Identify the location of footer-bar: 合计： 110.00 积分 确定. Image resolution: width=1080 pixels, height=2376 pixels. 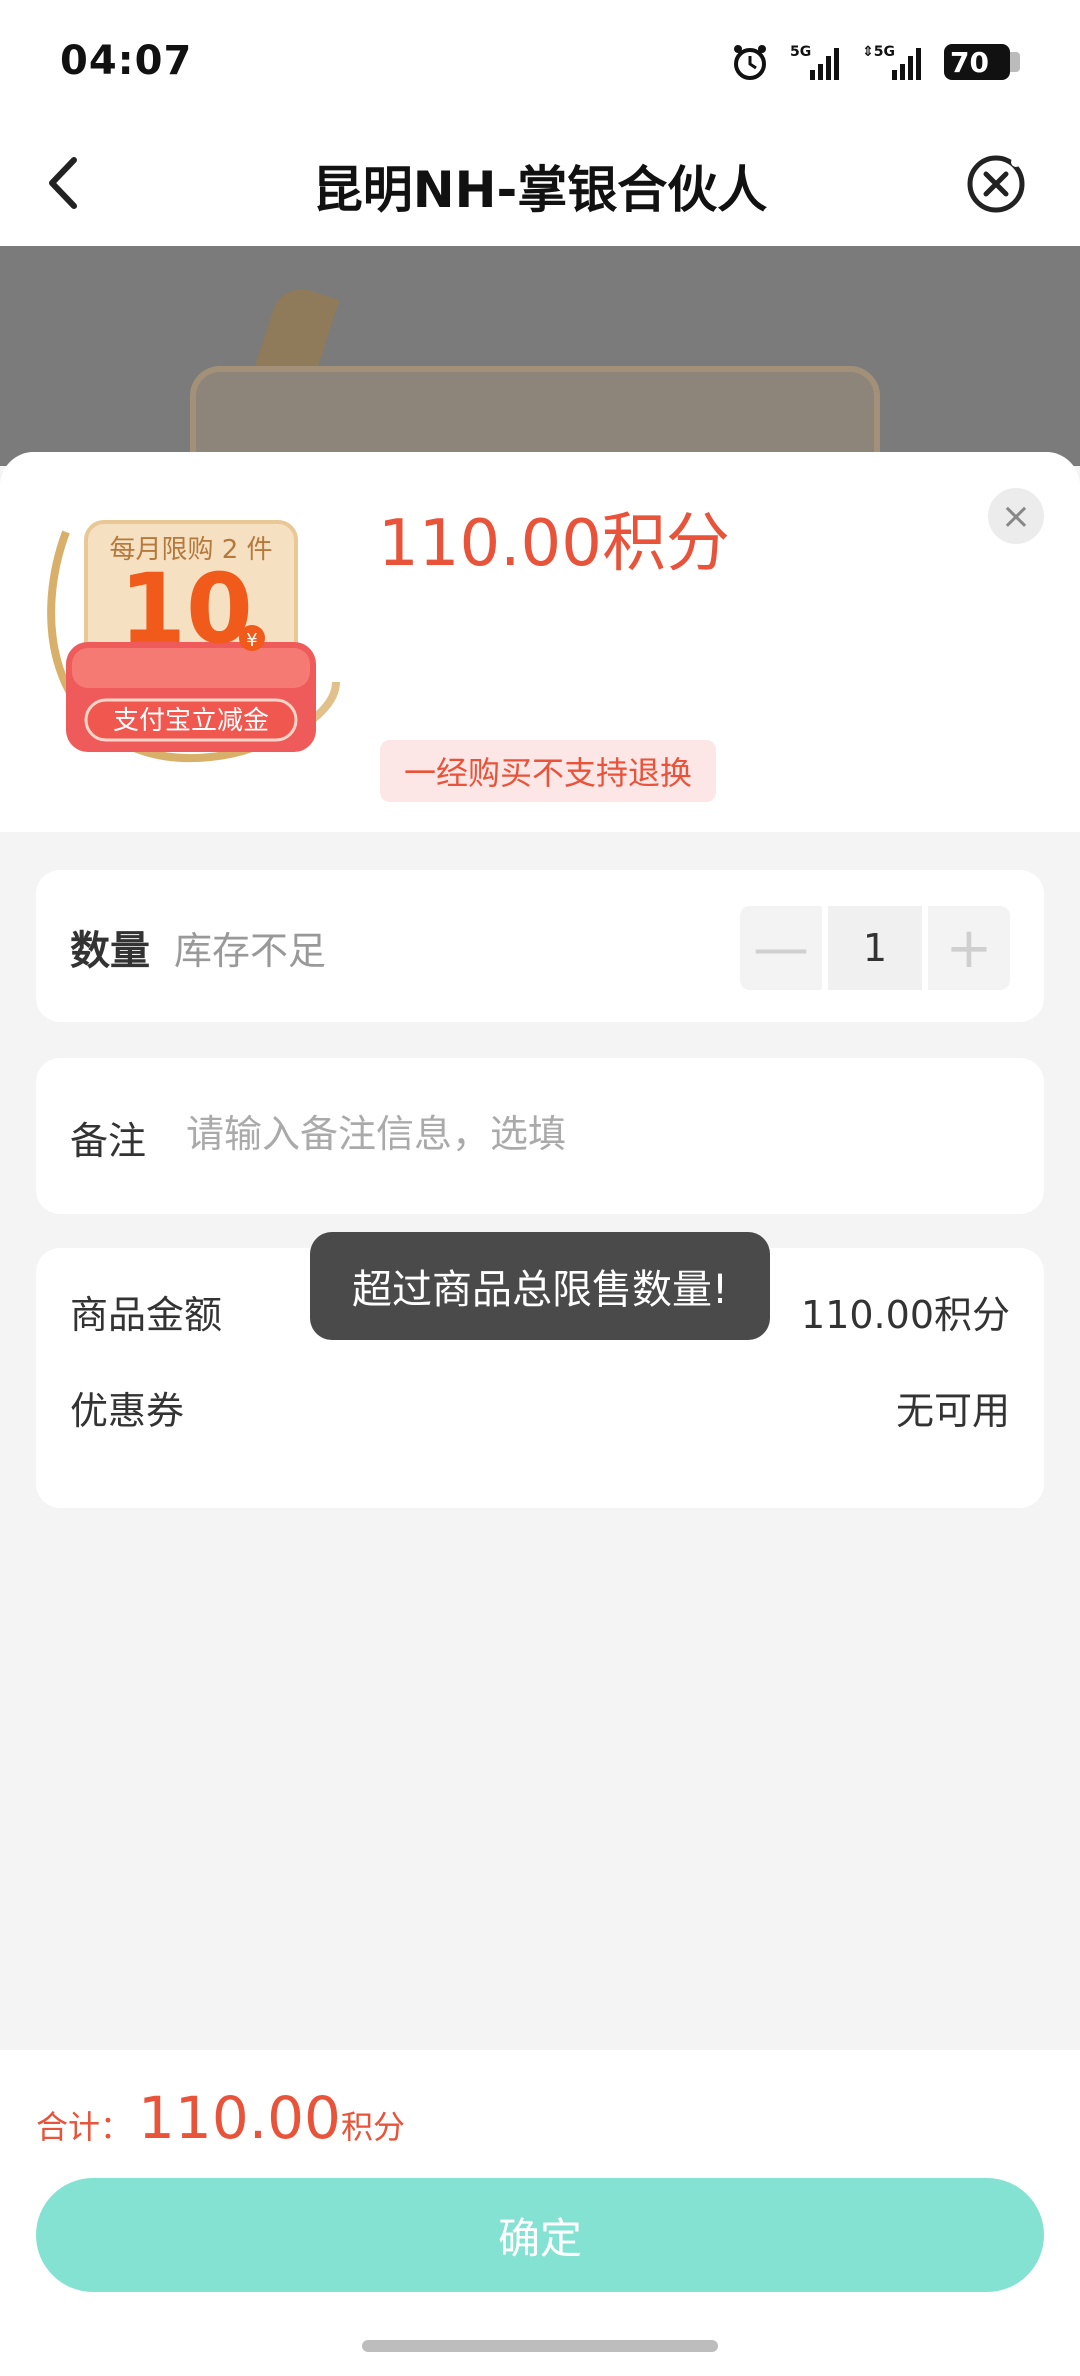
(540, 2213).